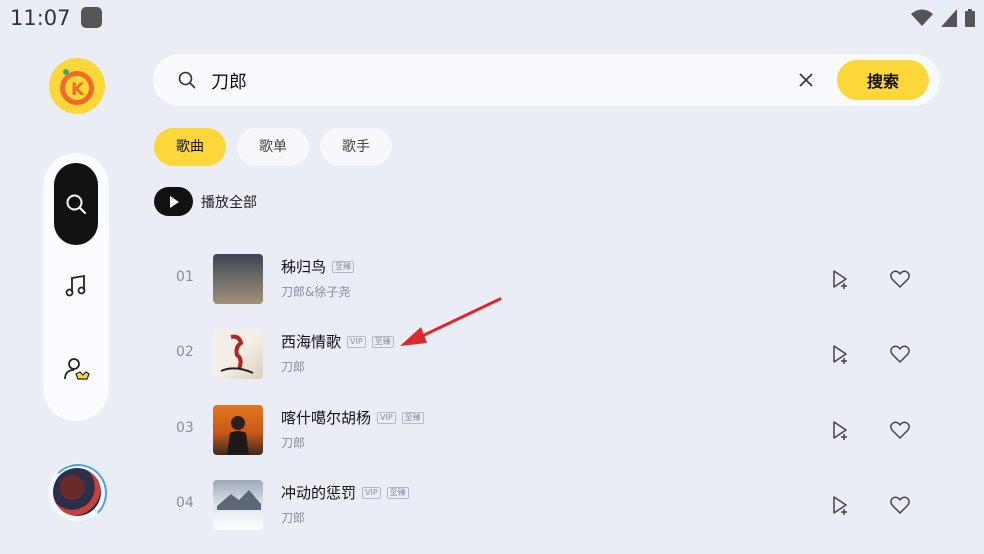  I want to click on tab-playlists: 歌单, so click(273, 147).